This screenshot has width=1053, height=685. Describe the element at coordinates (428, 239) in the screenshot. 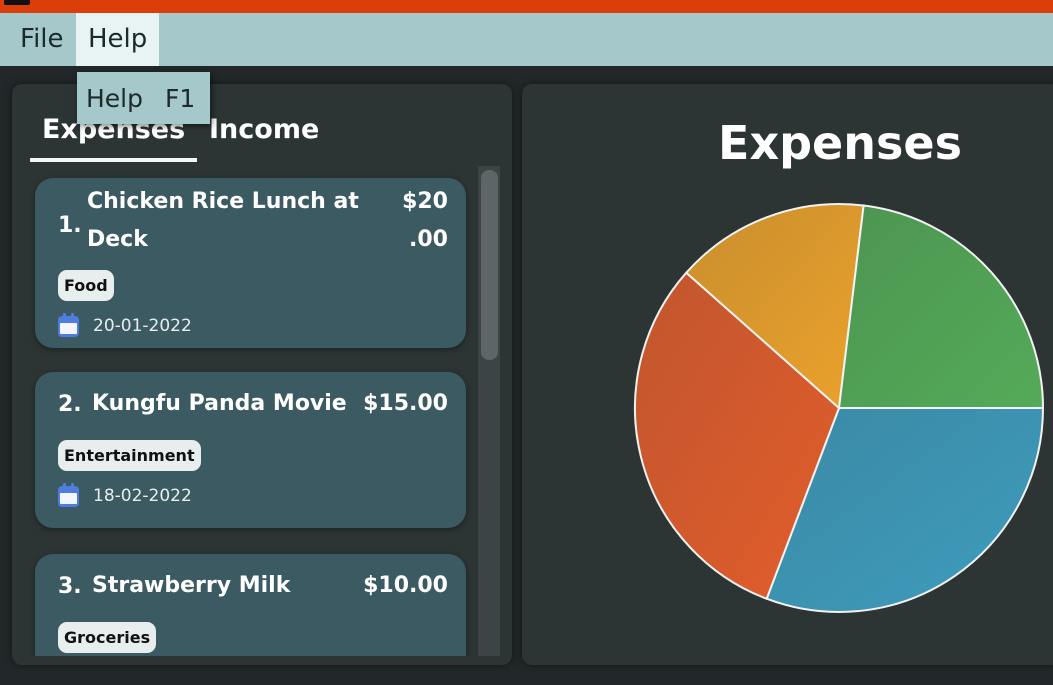

I see `item-amount-line: .00` at that location.